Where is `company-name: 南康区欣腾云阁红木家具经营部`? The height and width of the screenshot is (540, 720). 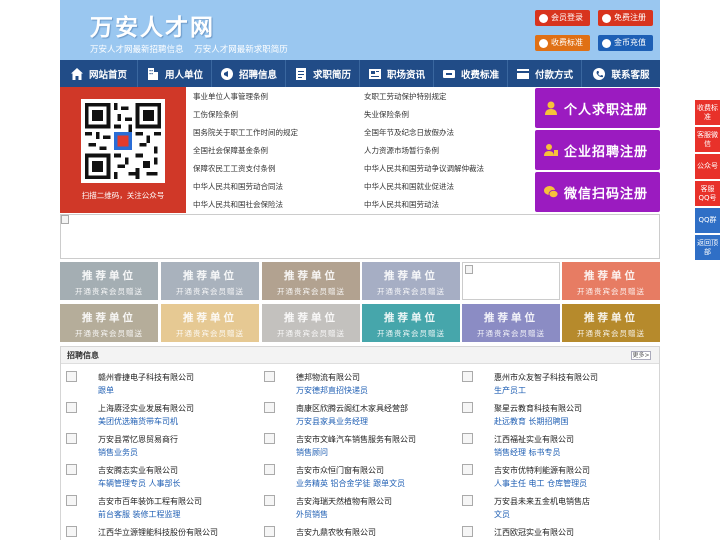
company-name: 南康区欣腾云阁红木家具经营部 is located at coordinates (352, 408).